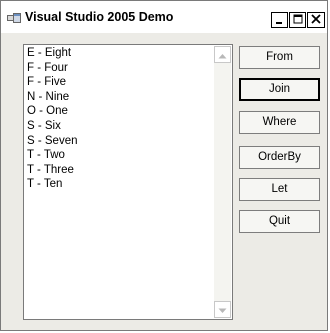 This screenshot has width=330, height=333. I want to click on maximize-icon, so click(298, 20).